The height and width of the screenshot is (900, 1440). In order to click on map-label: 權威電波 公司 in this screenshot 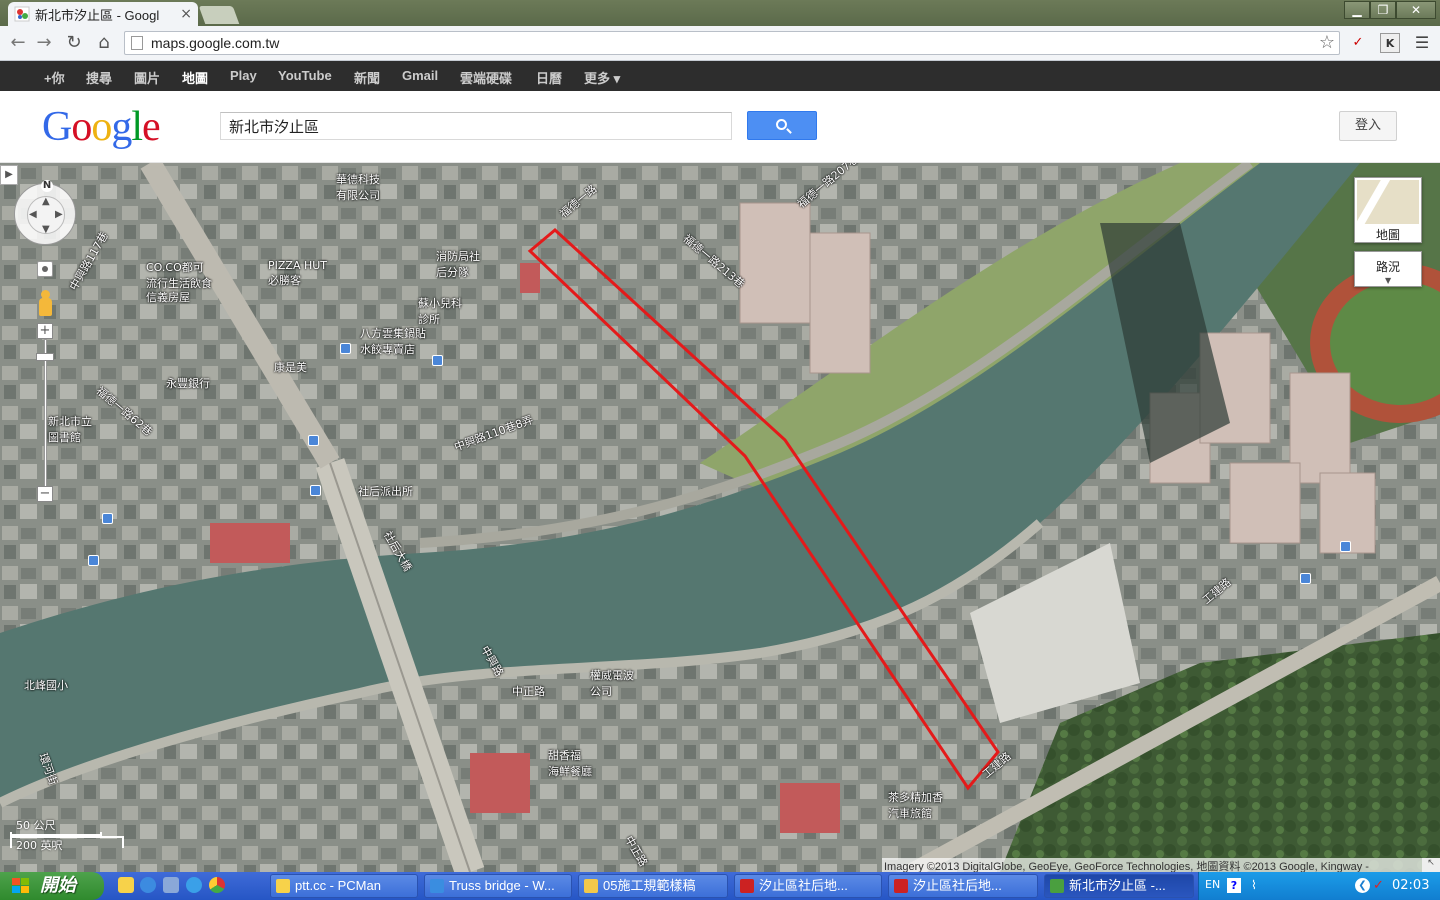, I will do `click(612, 683)`.